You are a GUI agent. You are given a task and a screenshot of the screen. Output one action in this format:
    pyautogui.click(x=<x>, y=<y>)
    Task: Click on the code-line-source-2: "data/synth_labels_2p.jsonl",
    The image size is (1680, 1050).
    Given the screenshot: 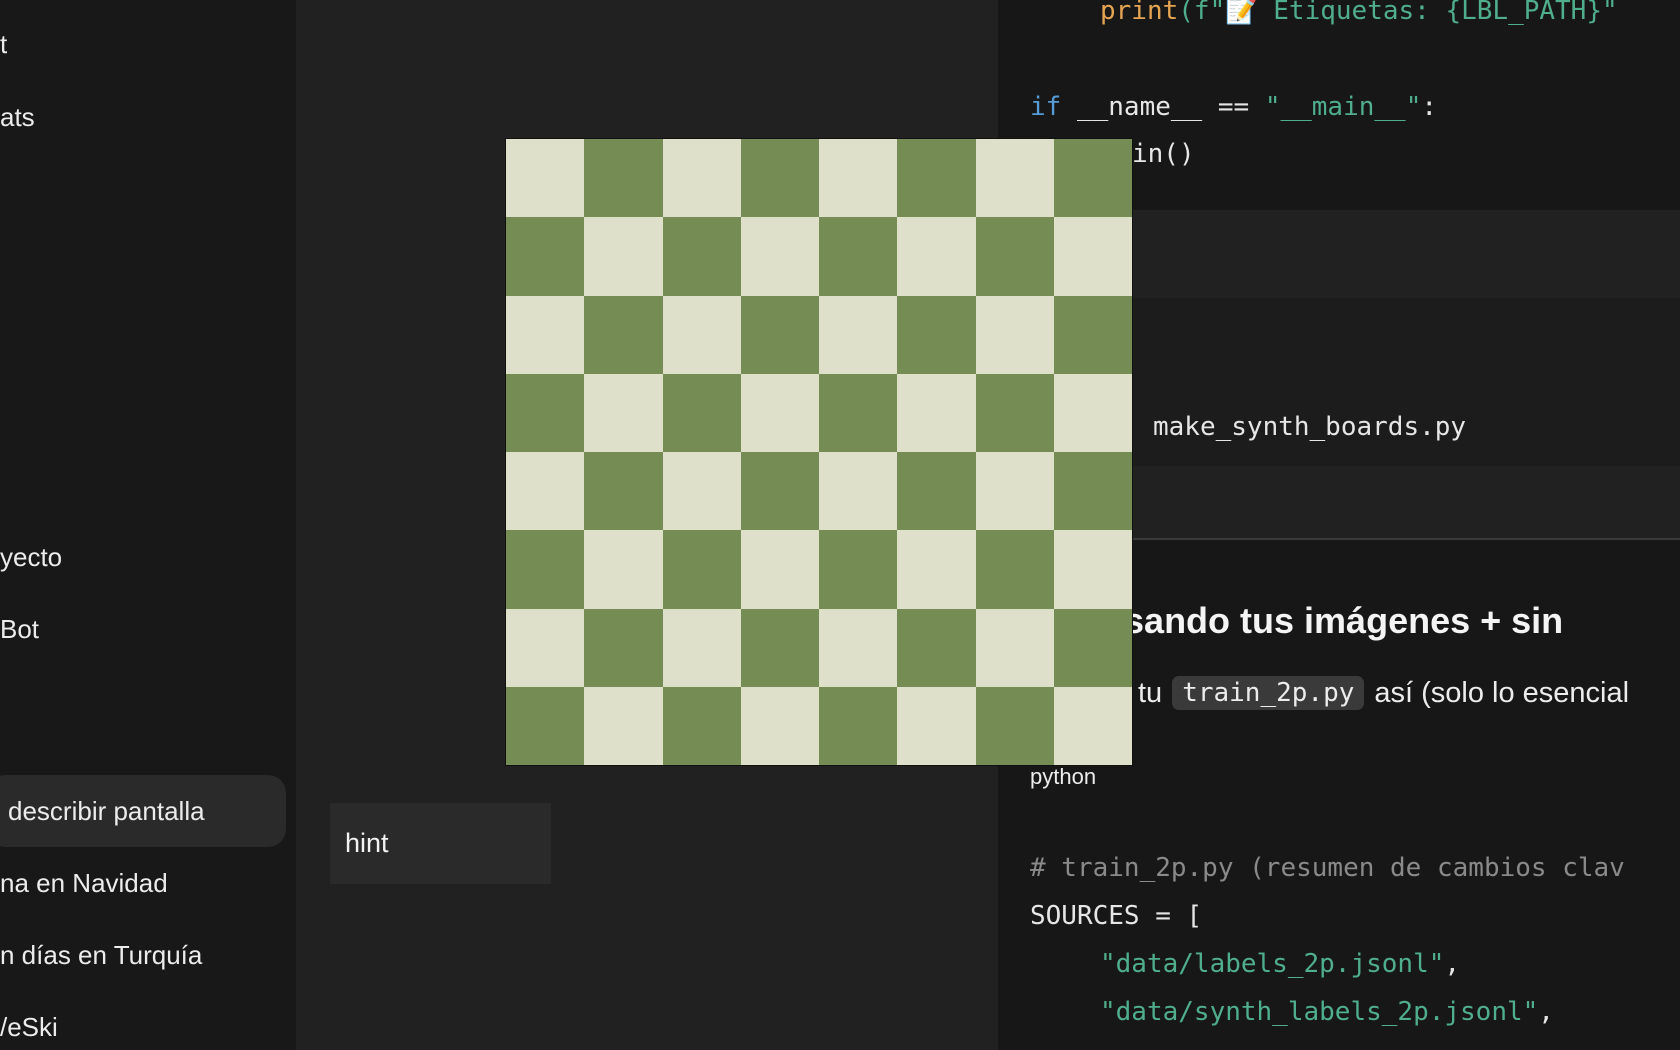 What is the action you would take?
    pyautogui.click(x=1327, y=1012)
    